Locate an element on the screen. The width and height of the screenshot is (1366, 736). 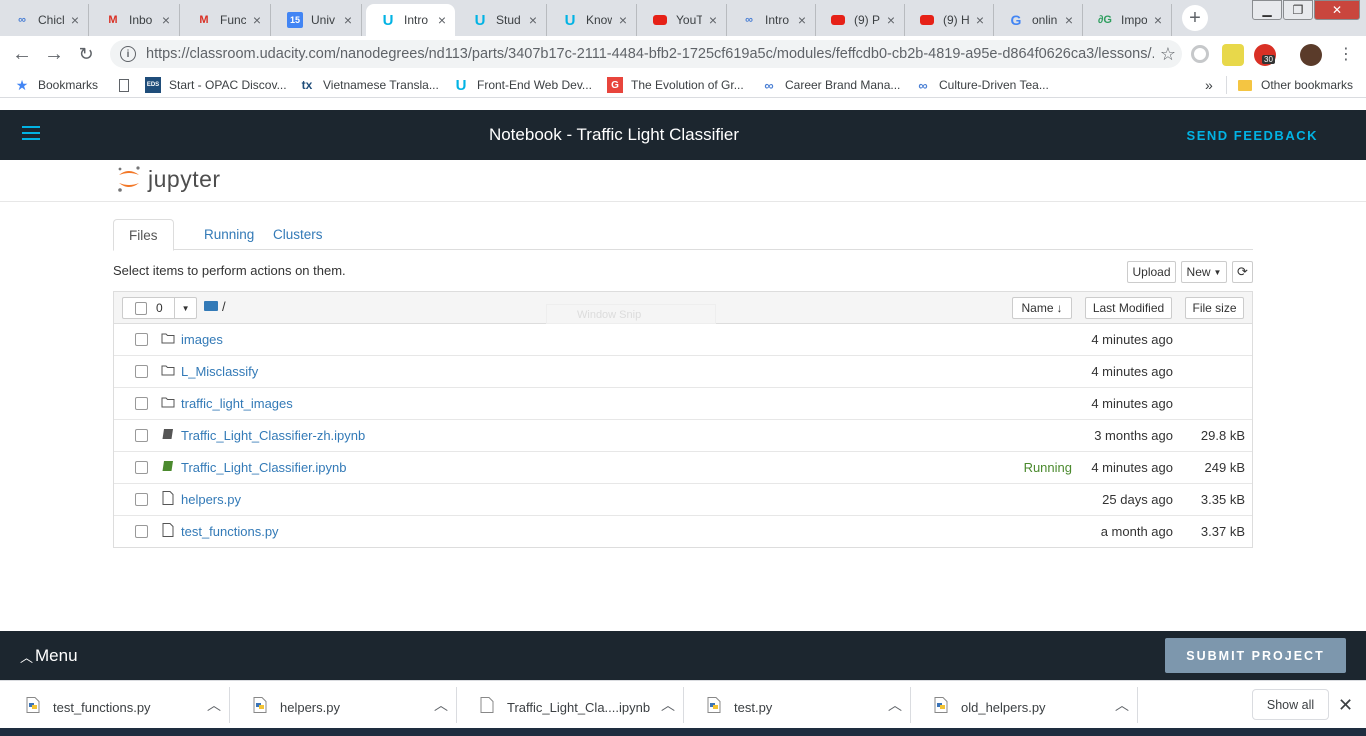
browser-tab: M Func × is located at coordinates (226, 20).